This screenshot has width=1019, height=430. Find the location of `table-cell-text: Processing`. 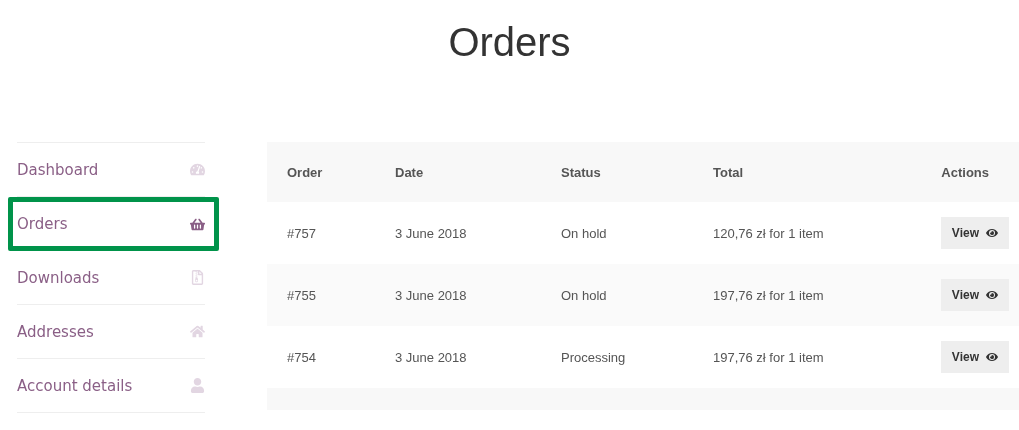

table-cell-text: Processing is located at coordinates (594, 357).